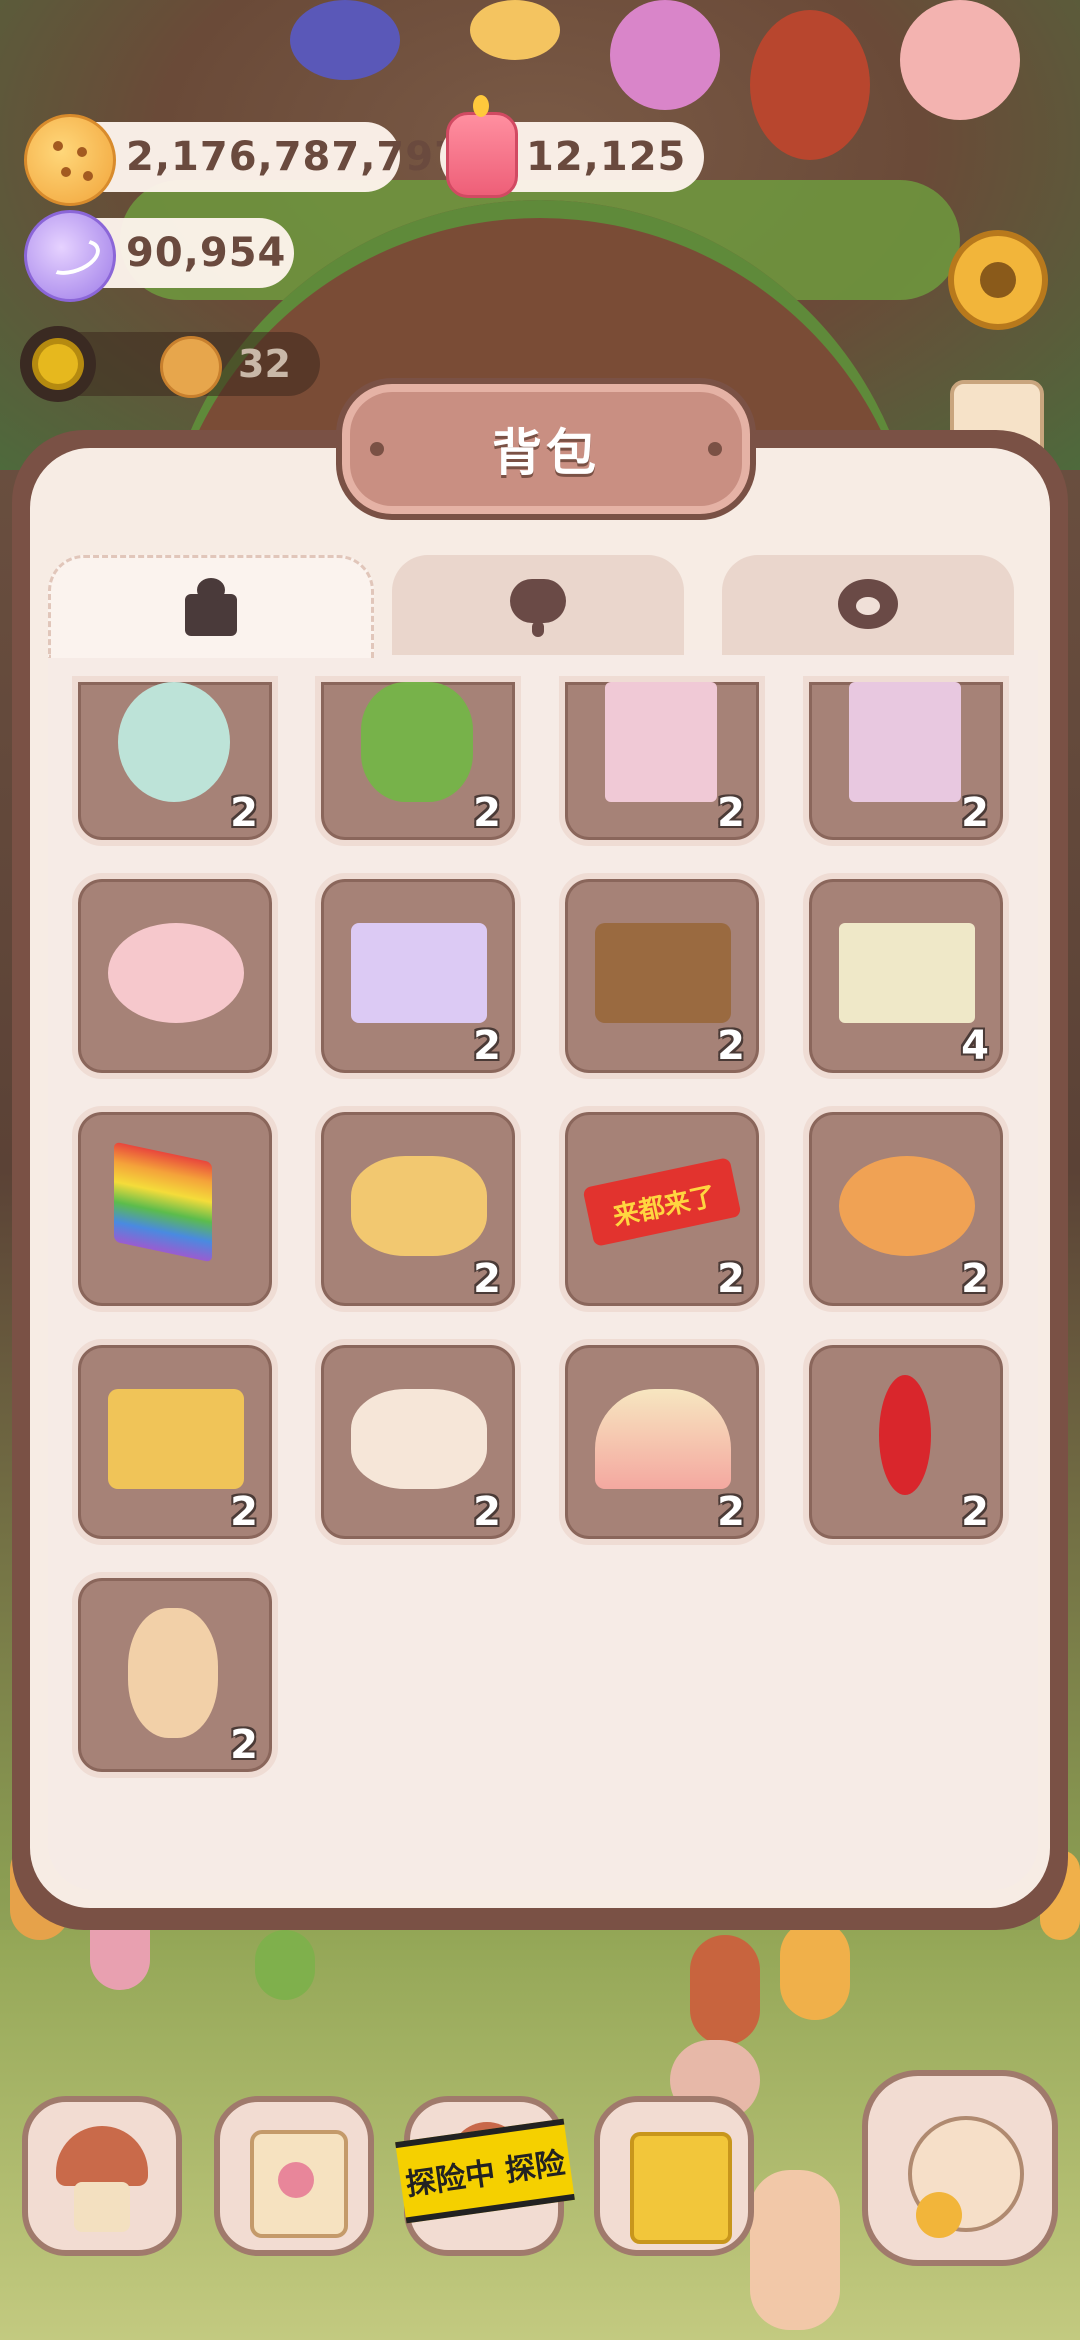 The height and width of the screenshot is (2340, 1080). I want to click on candle-icon, so click(482, 146).